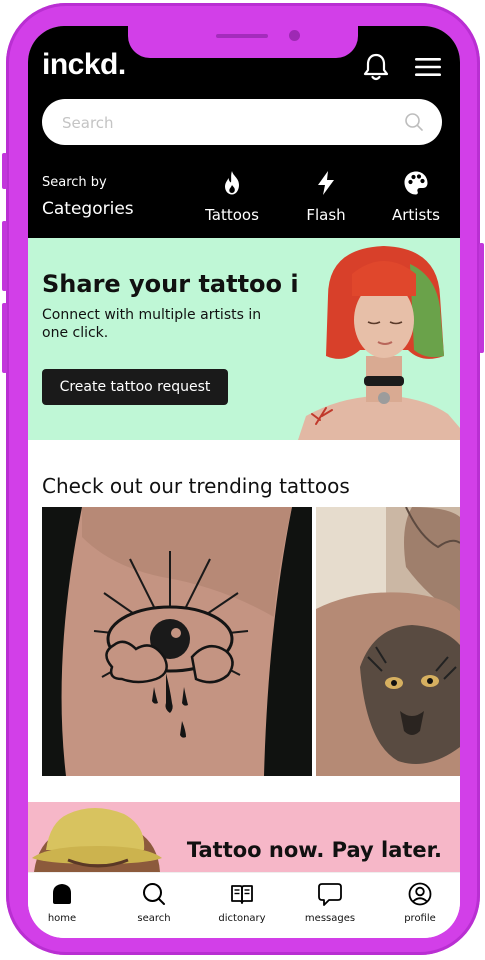 The width and height of the screenshot is (485, 960). I want to click on nav-dictonary: dictonary, so click(242, 902).